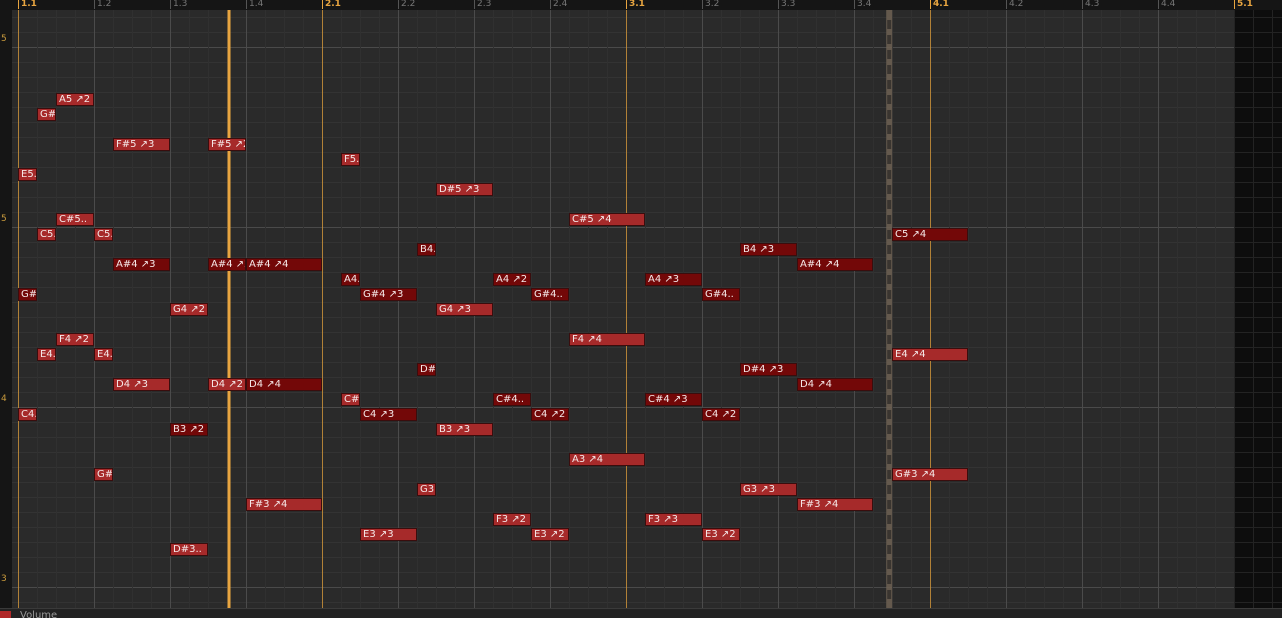  What do you see at coordinates (189, 309) in the screenshot?
I see `note-block: G4 ↗2` at bounding box center [189, 309].